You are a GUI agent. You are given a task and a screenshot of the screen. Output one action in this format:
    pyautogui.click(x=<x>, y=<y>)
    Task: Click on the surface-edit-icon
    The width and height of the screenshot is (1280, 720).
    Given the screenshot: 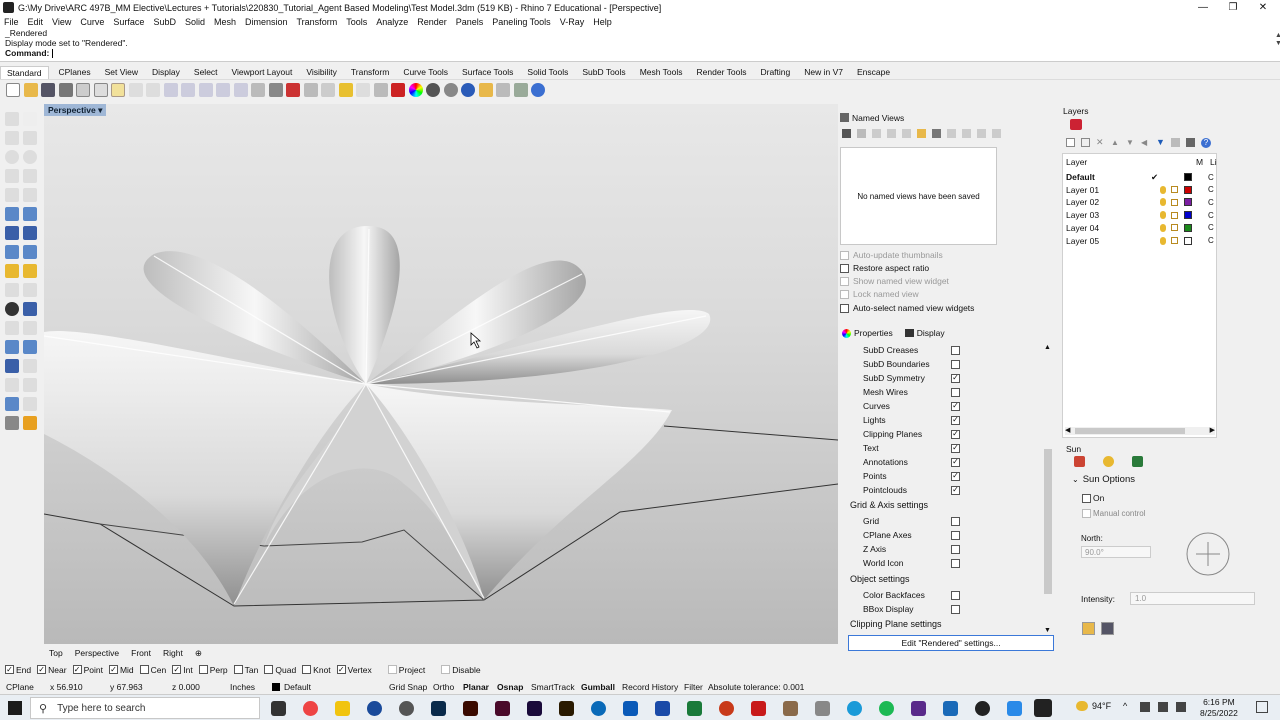 What is the action you would take?
    pyautogui.click(x=30, y=214)
    